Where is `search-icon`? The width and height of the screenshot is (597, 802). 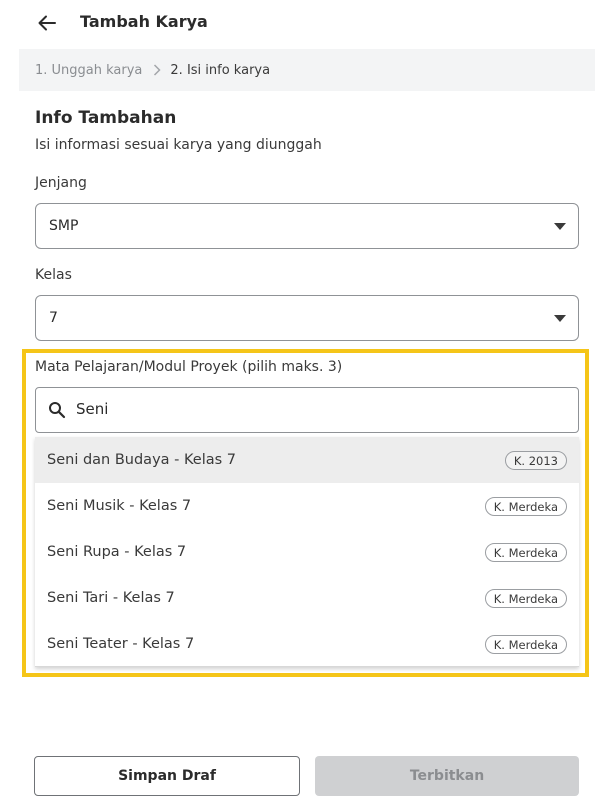
search-icon is located at coordinates (57, 410).